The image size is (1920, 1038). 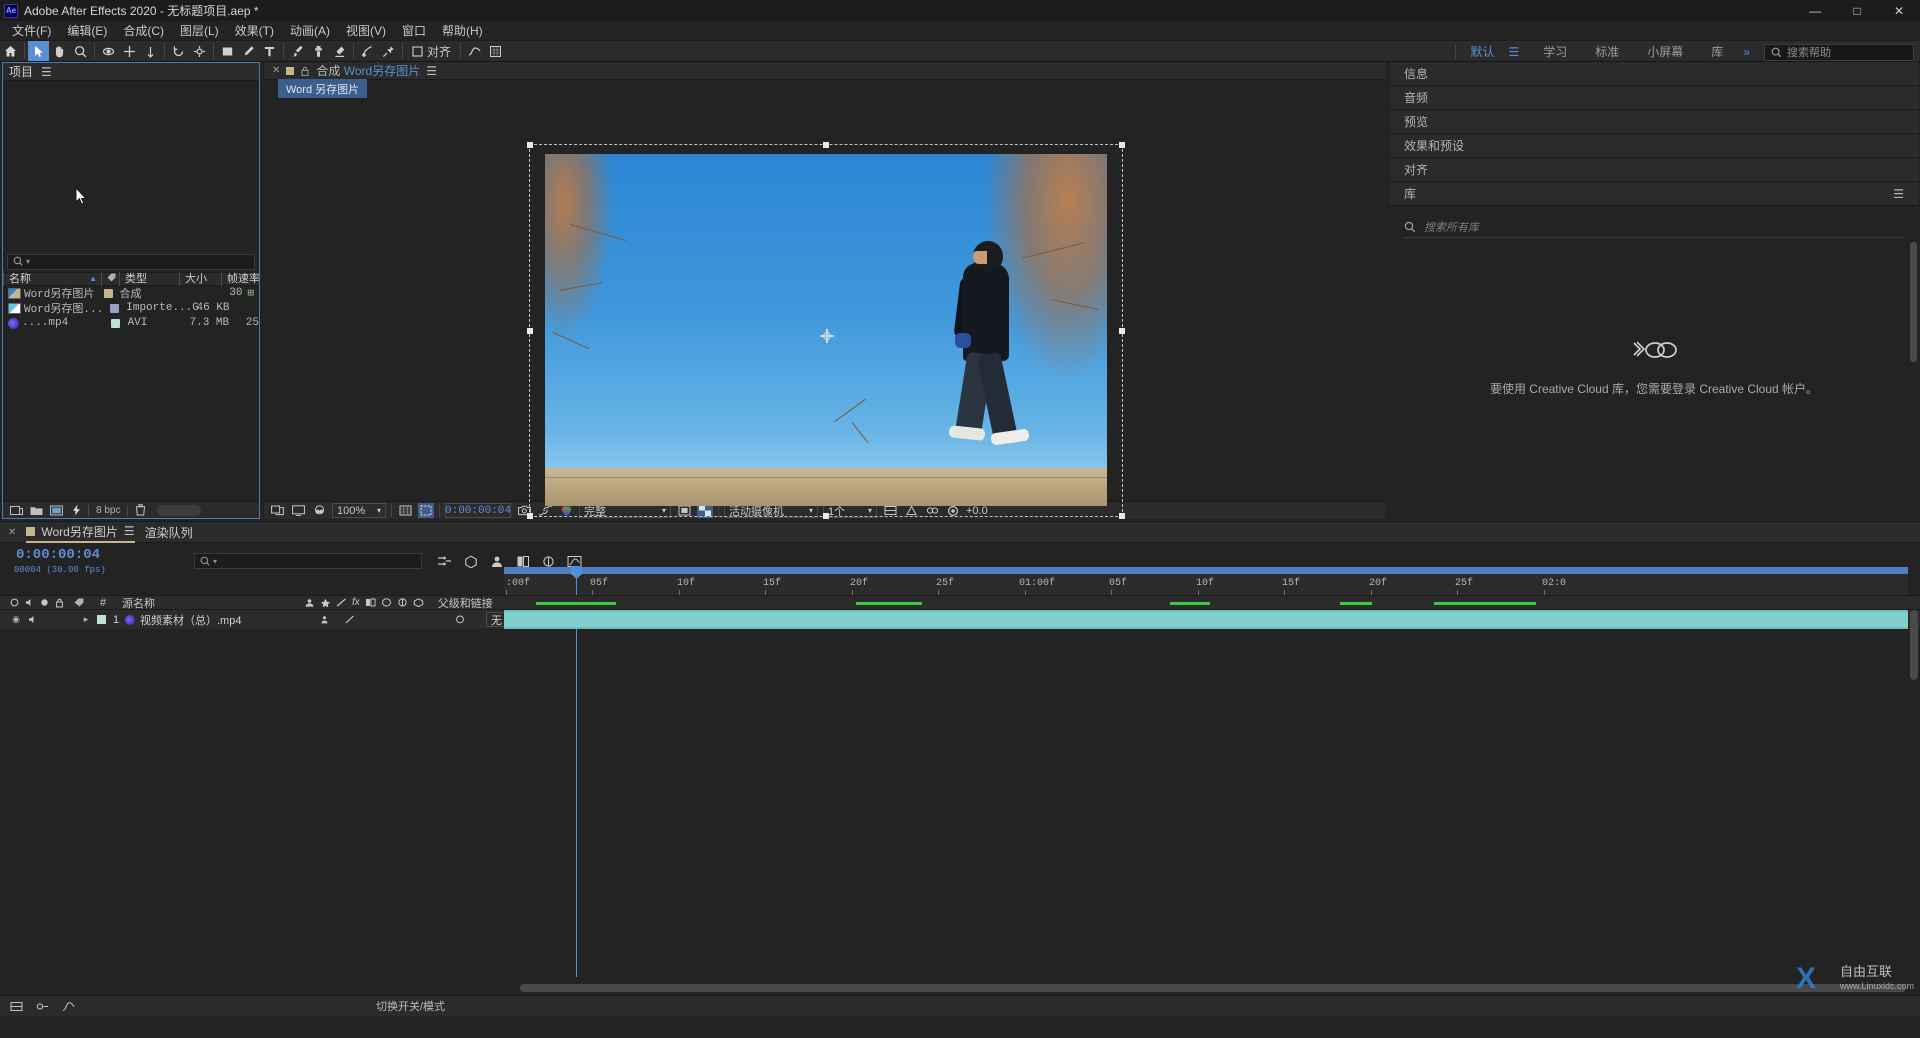 What do you see at coordinates (1717, 52) in the screenshot?
I see `workspace-libraries: 库` at bounding box center [1717, 52].